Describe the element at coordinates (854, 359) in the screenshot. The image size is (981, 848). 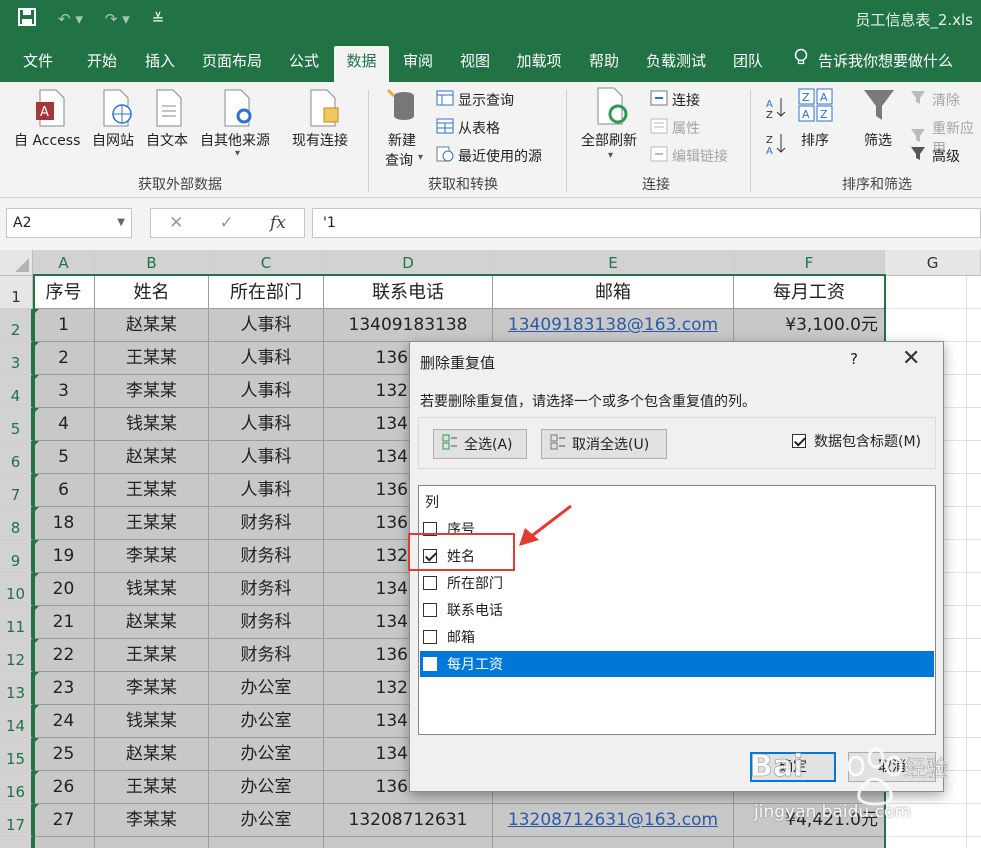
I see `help-button: ?` at that location.